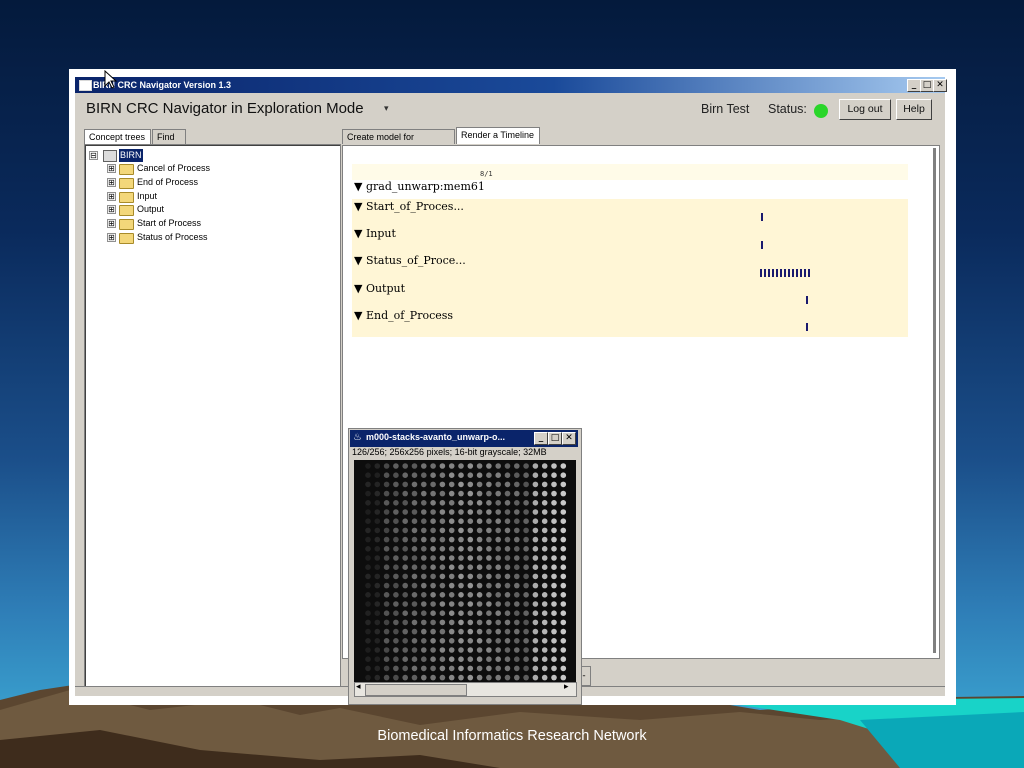 This screenshot has width=1024, height=768. Describe the element at coordinates (416, 690) in the screenshot. I see `scroll-thumb` at that location.